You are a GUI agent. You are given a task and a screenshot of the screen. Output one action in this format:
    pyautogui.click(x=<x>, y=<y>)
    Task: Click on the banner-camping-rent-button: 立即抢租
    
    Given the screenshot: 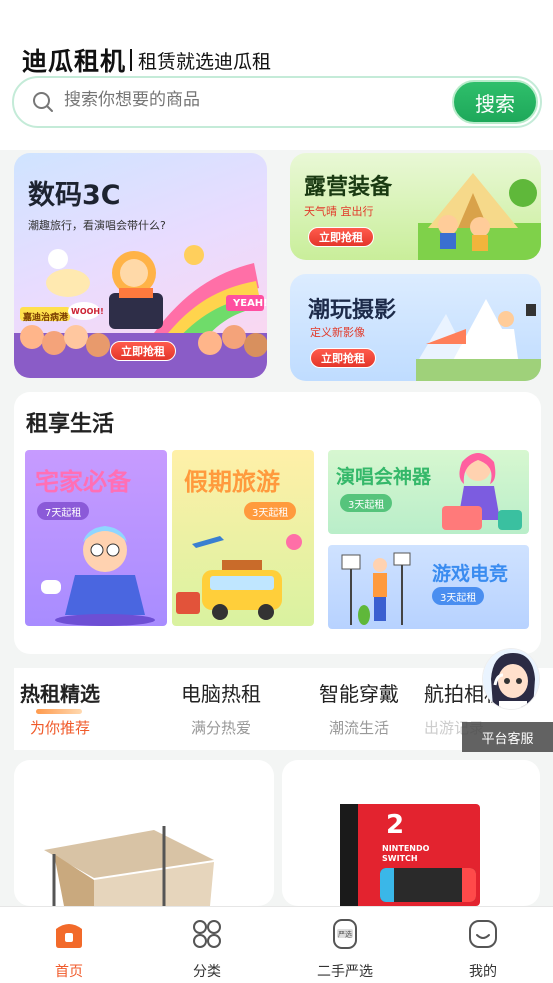 What is the action you would take?
    pyautogui.click(x=341, y=237)
    